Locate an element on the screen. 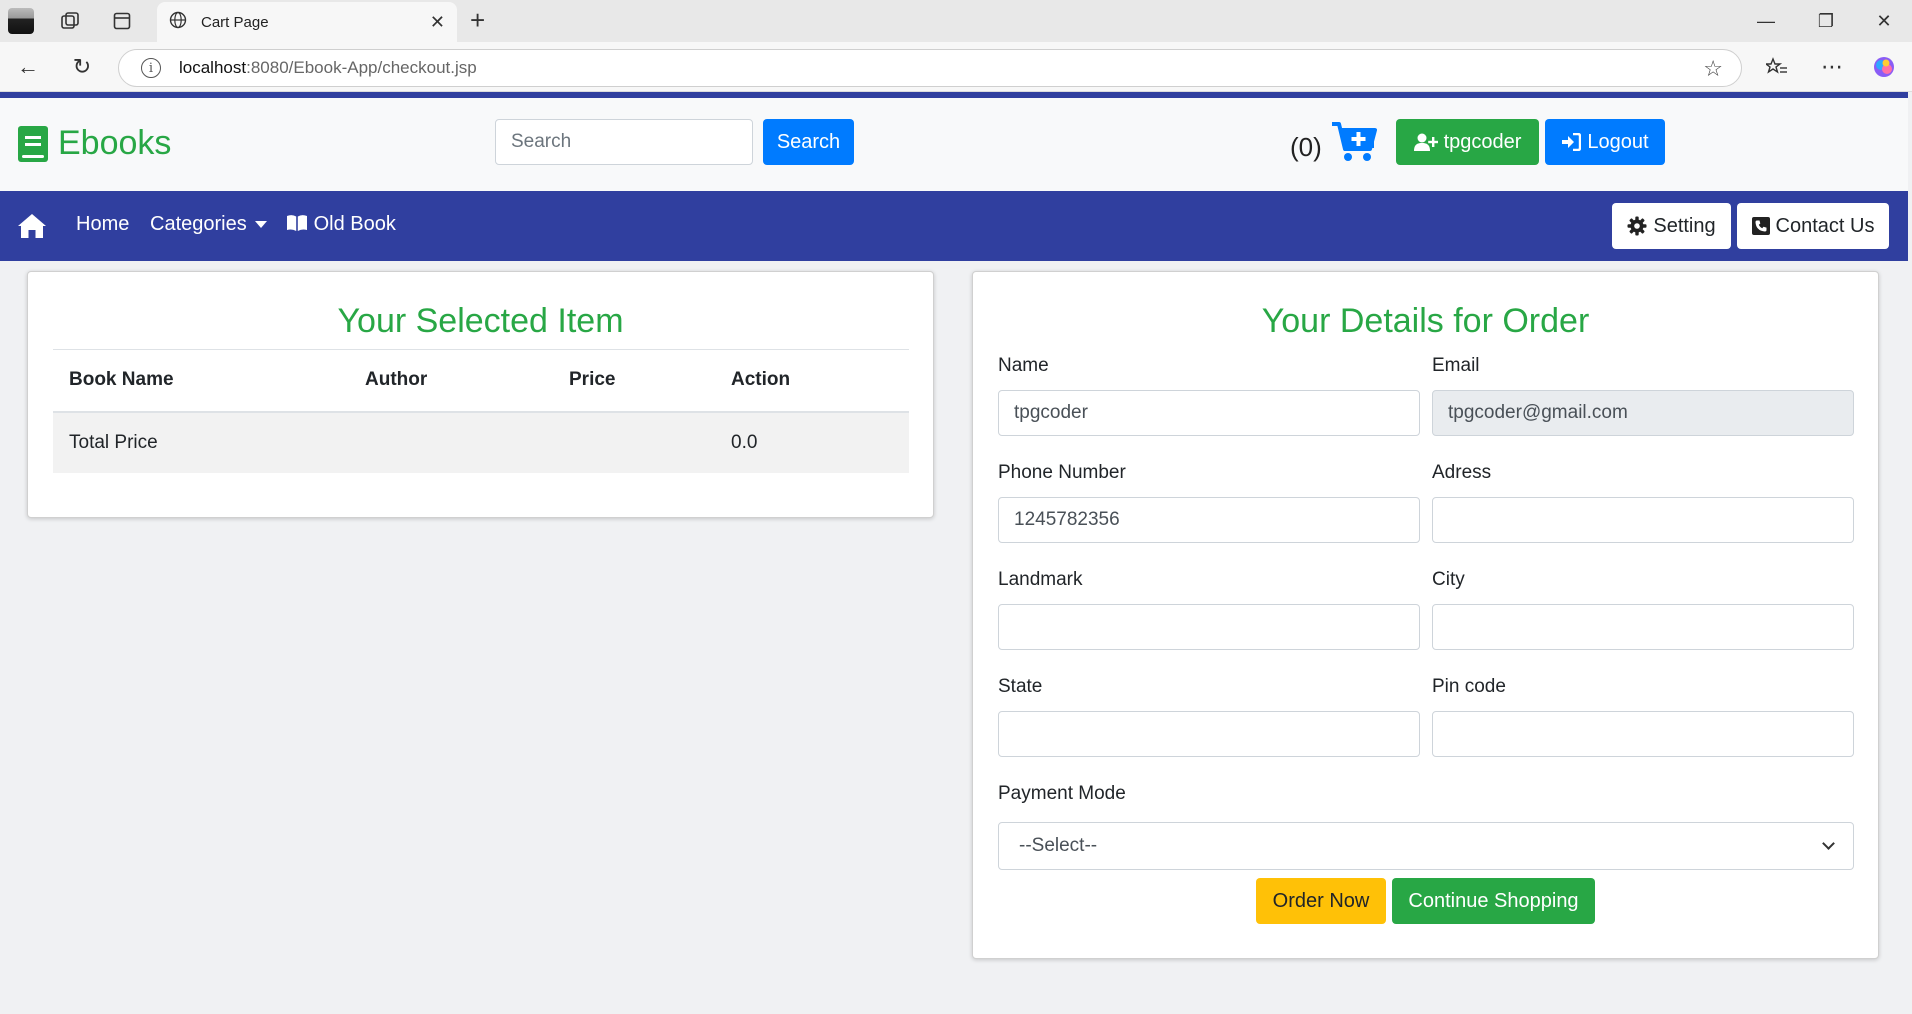 This screenshot has height=1014, width=1912. total-row: Total Price 0.0 is located at coordinates (481, 442).